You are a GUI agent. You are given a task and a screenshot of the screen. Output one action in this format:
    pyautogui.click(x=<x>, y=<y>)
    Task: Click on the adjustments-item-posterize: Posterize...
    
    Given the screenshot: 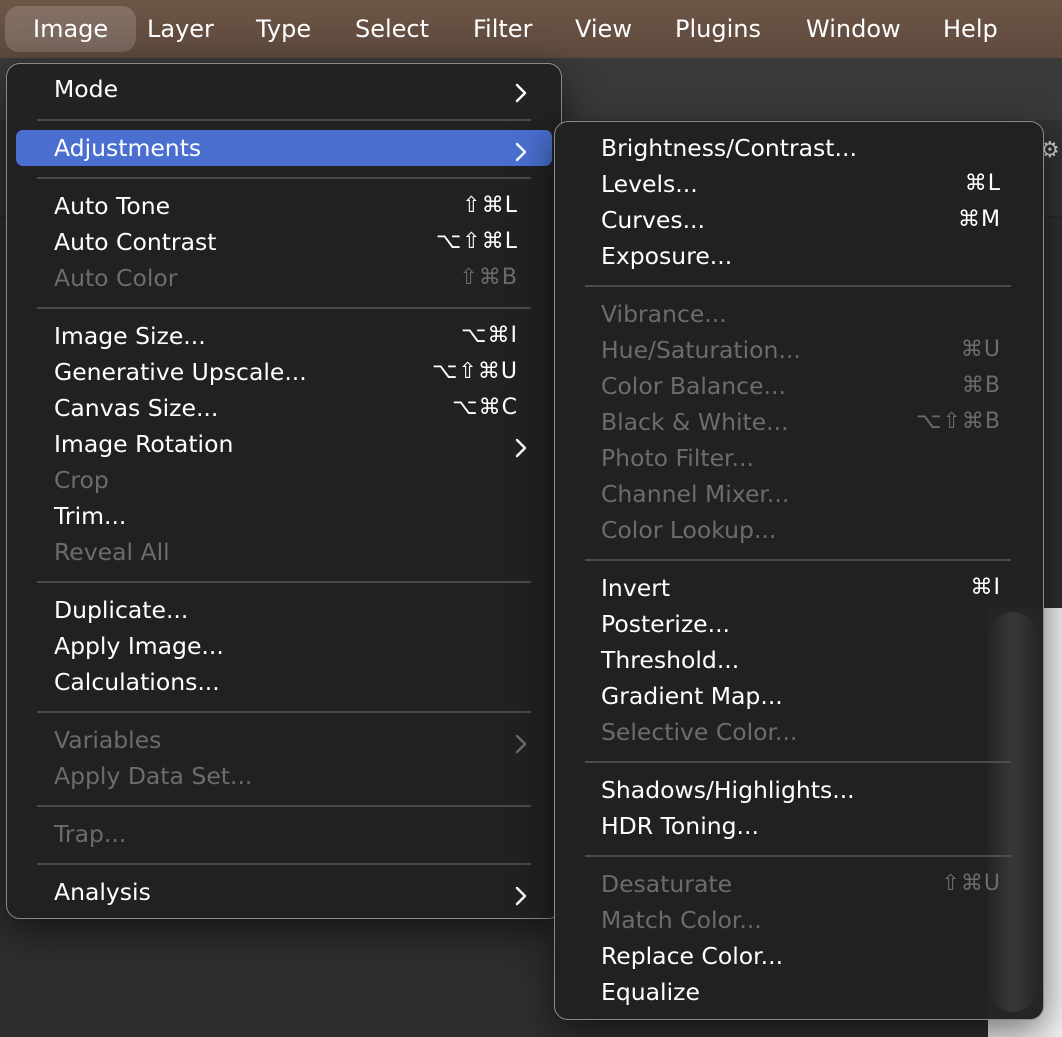 What is the action you would take?
    pyautogui.click(x=799, y=624)
    